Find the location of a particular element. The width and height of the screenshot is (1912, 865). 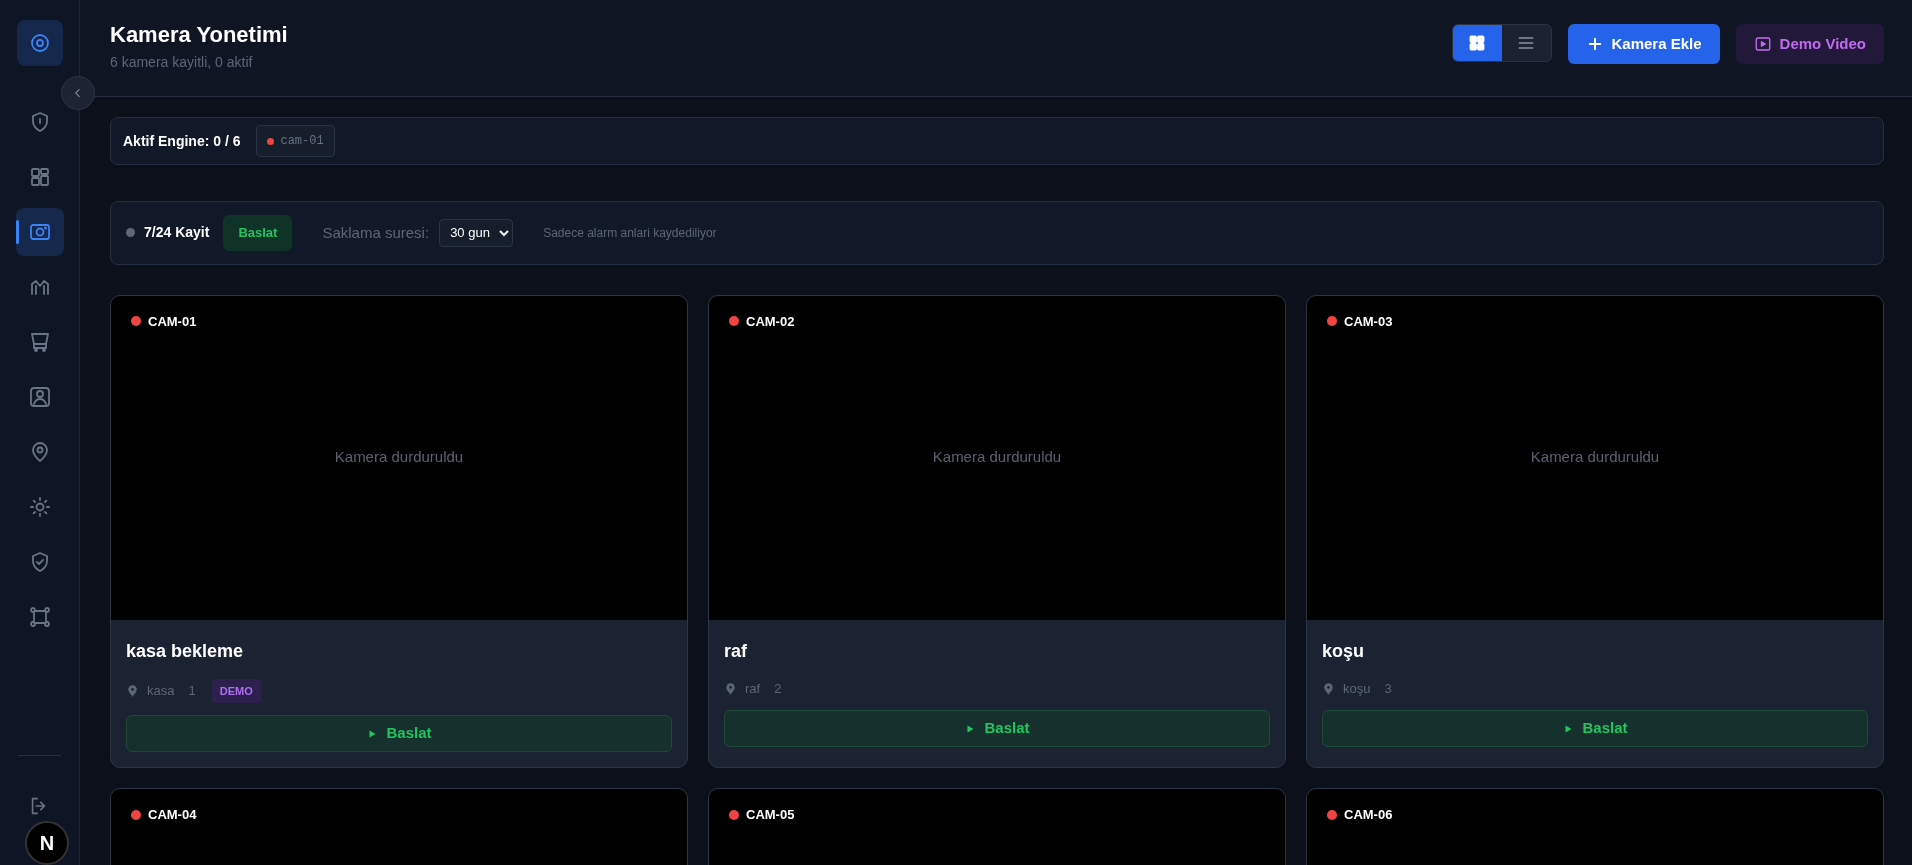

camera-name: kasa bekleme is located at coordinates (185, 651).